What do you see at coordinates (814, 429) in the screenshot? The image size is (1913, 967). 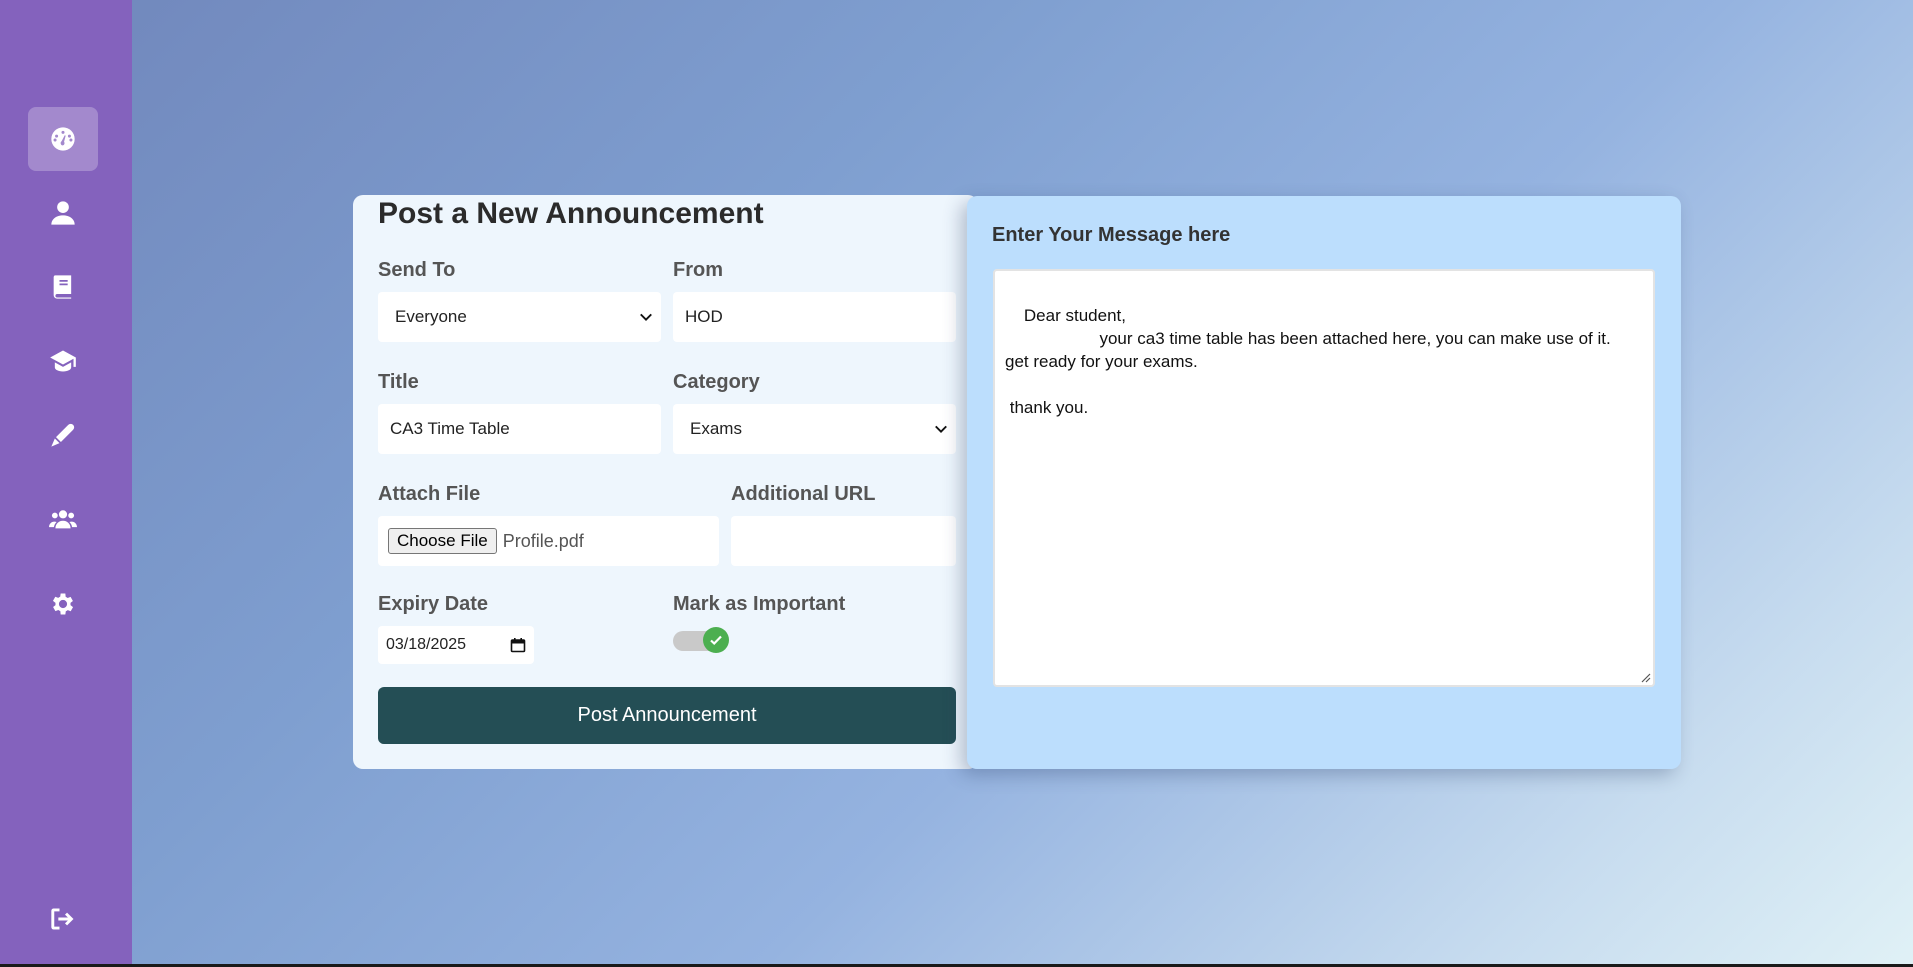 I see `category-select: Exams` at bounding box center [814, 429].